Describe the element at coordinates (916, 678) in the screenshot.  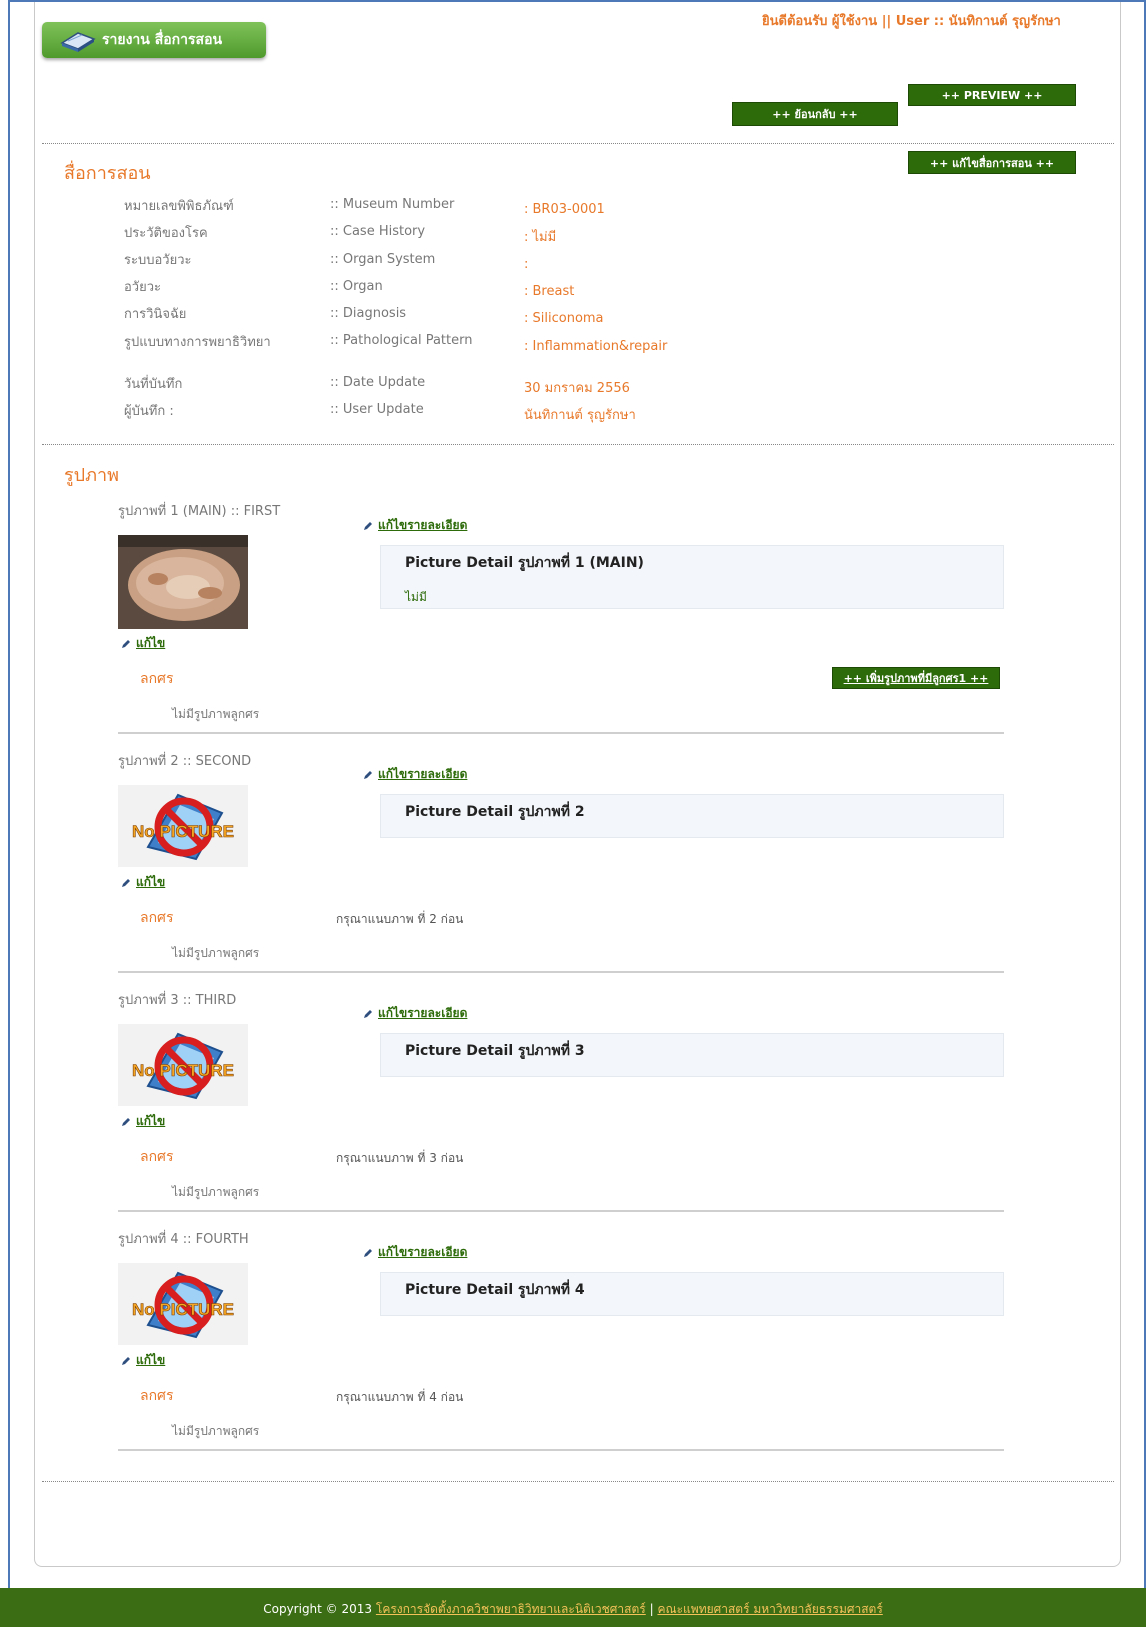
I see `add-arrow-picture-button: ++ เพิ่มรูปภาพที่มีลูกศร1 ++` at that location.